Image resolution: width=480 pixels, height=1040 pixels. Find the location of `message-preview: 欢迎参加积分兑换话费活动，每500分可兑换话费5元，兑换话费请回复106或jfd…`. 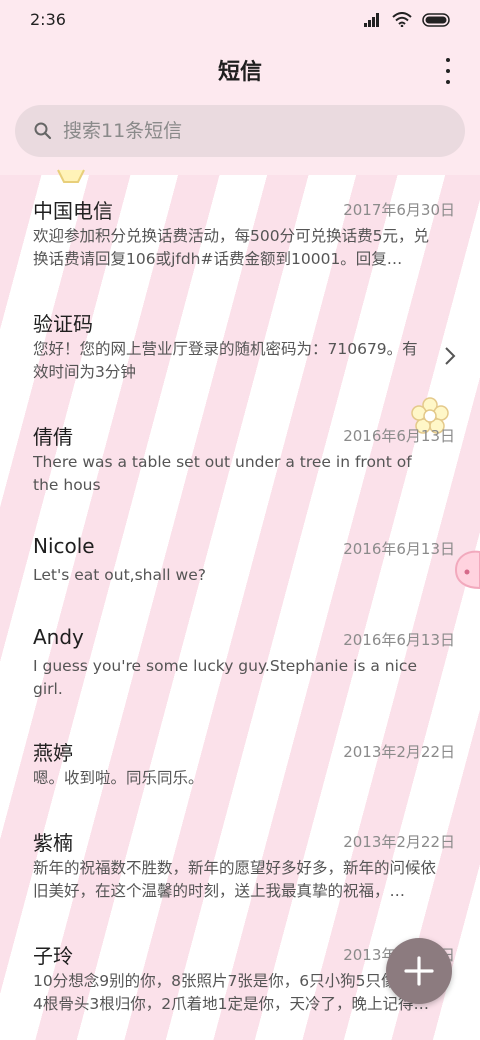

message-preview: 欢迎参加积分兑换话费活动，每500分可兑换话费5元，兑换话费请回复106或jfd… is located at coordinates (231, 247).